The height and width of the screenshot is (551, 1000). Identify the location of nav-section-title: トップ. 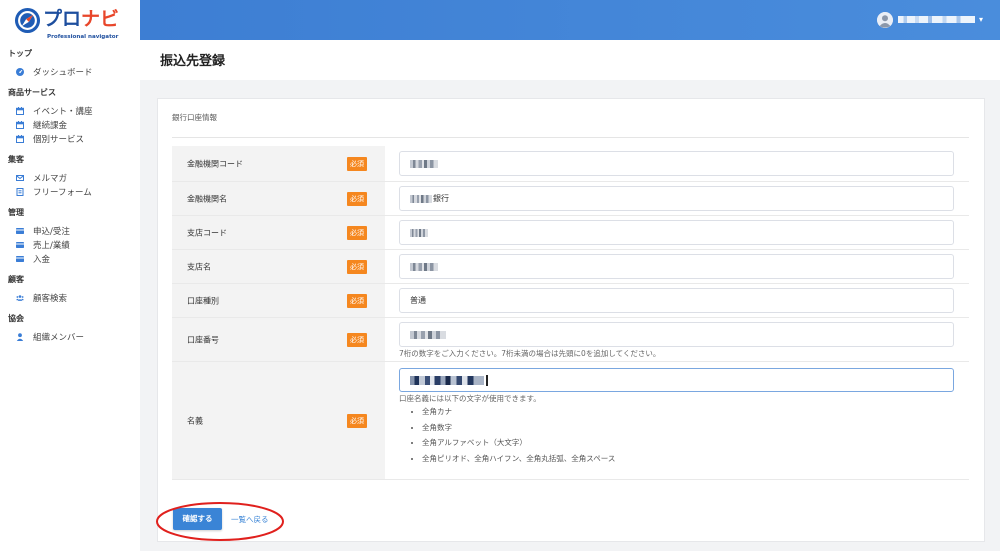
(20, 53).